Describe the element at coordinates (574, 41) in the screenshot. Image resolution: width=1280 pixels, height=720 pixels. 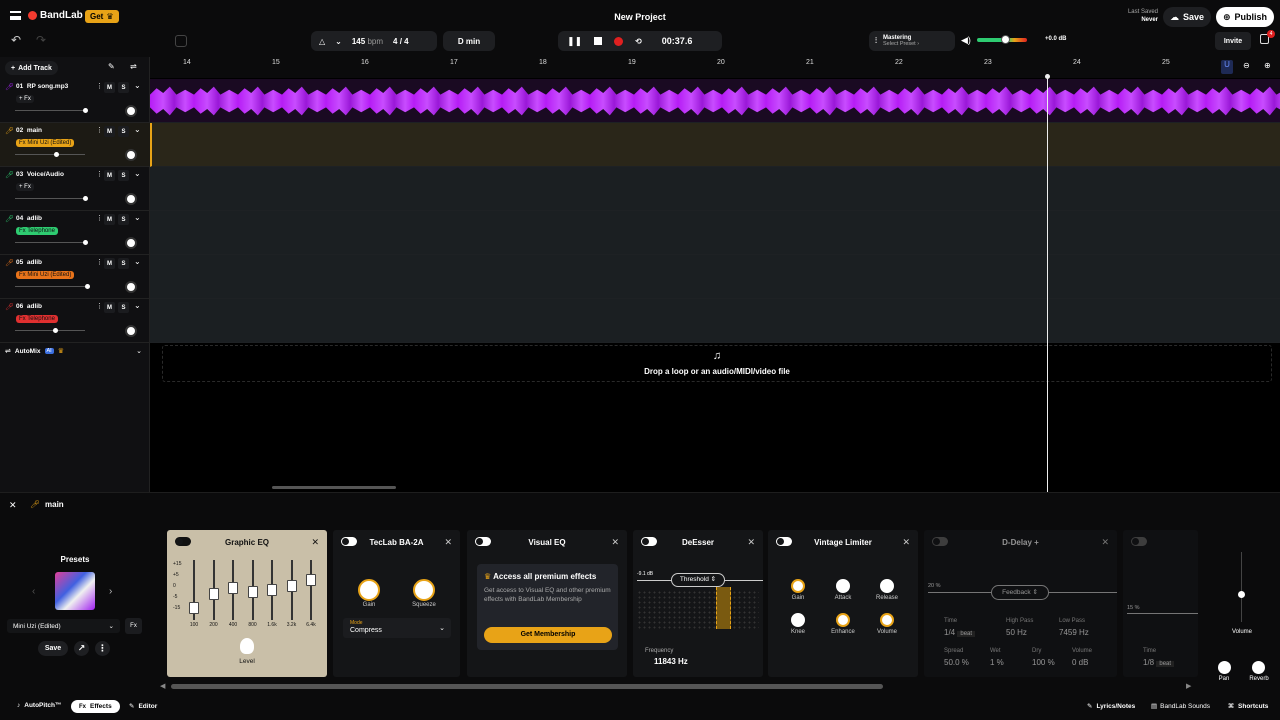
I see `pause-icon: ❚❚` at that location.